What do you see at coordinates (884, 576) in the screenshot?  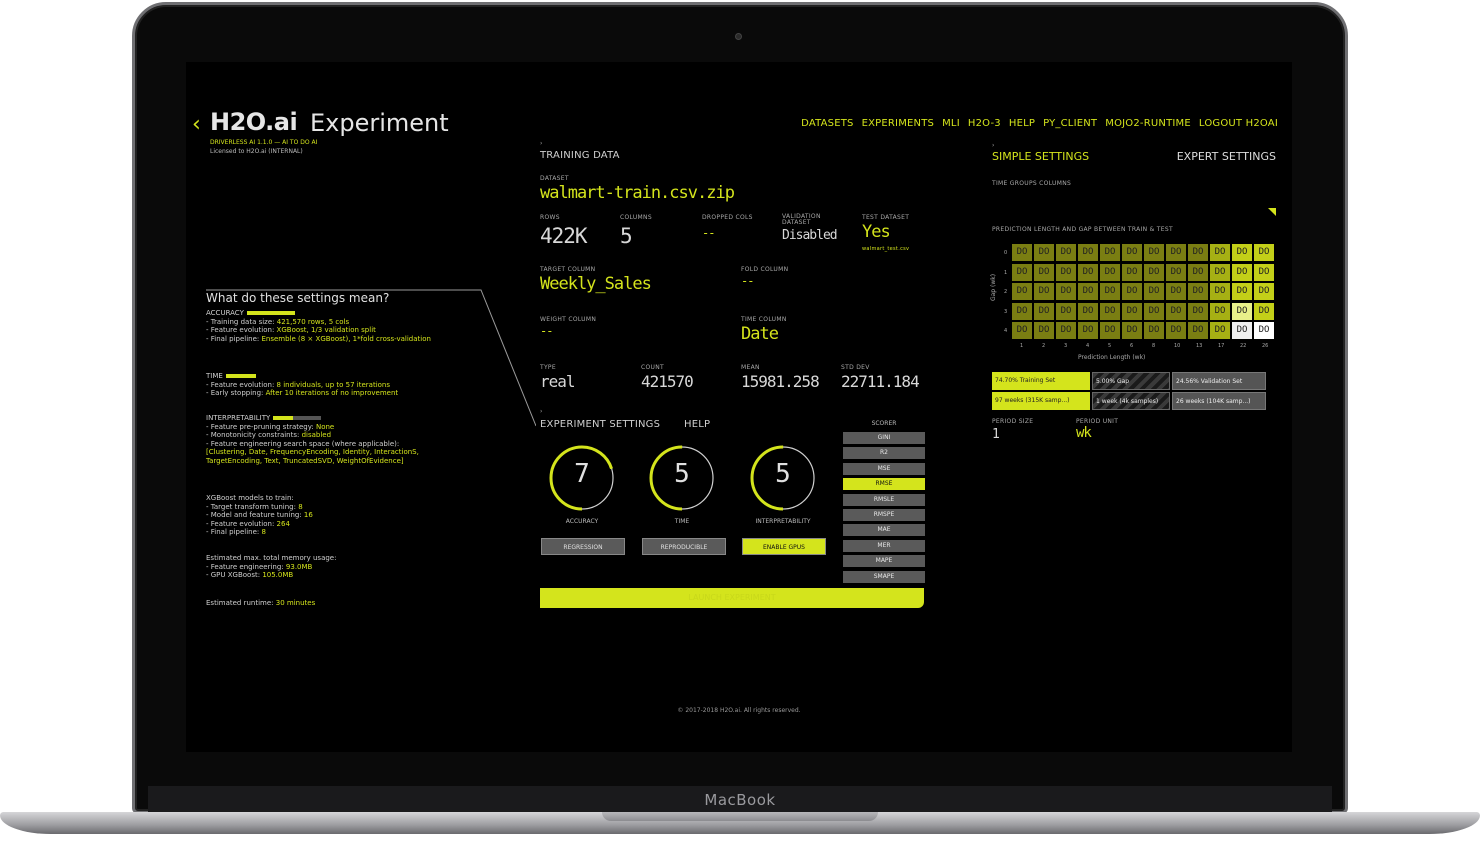 I see `scorer-option-smape: SMAPE` at bounding box center [884, 576].